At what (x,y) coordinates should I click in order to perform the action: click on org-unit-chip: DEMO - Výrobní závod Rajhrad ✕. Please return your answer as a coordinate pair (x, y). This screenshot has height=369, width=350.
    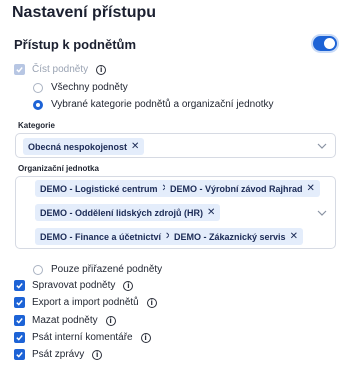
    Looking at the image, I should click on (242, 188).